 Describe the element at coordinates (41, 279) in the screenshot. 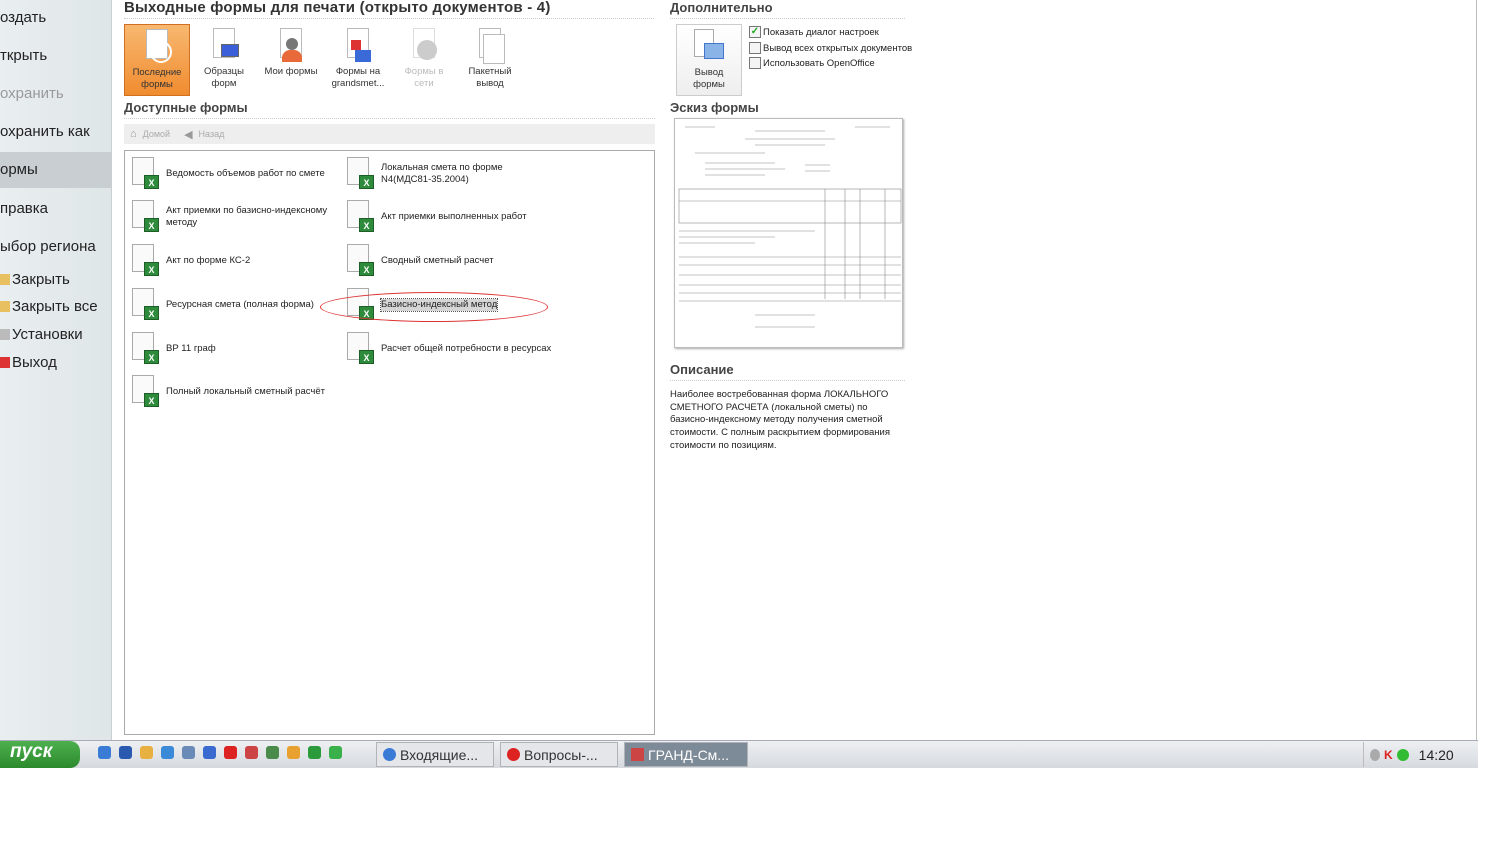

I see `label: Закрыть` at that location.